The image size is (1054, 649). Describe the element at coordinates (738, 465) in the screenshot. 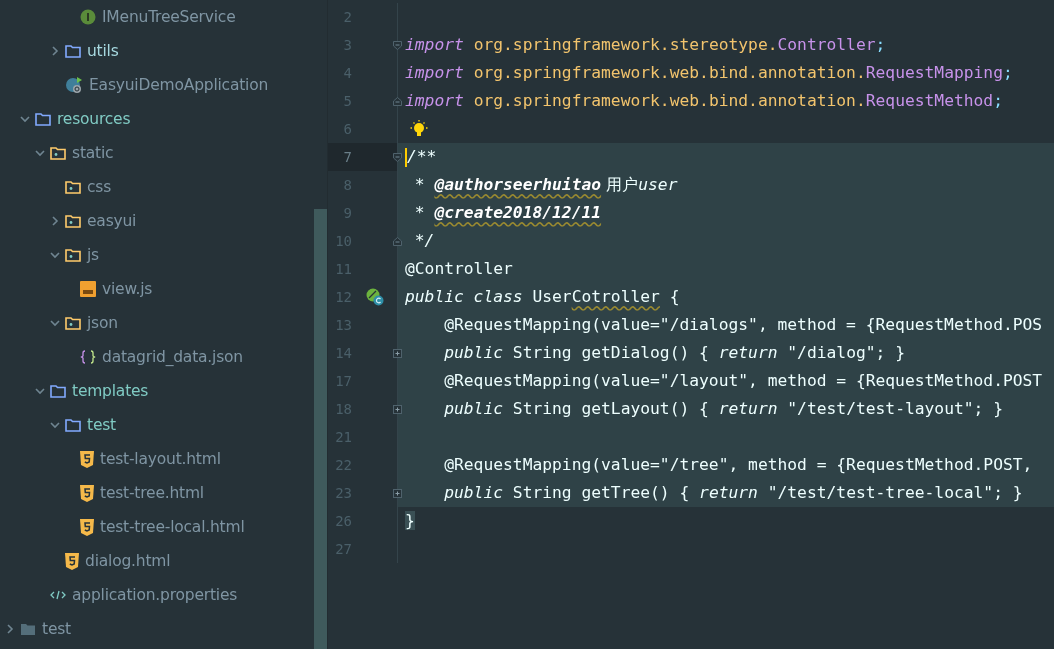

I see `code-line: @RequestMapping(value="/tree", method = {RequestMethod.POST,` at that location.